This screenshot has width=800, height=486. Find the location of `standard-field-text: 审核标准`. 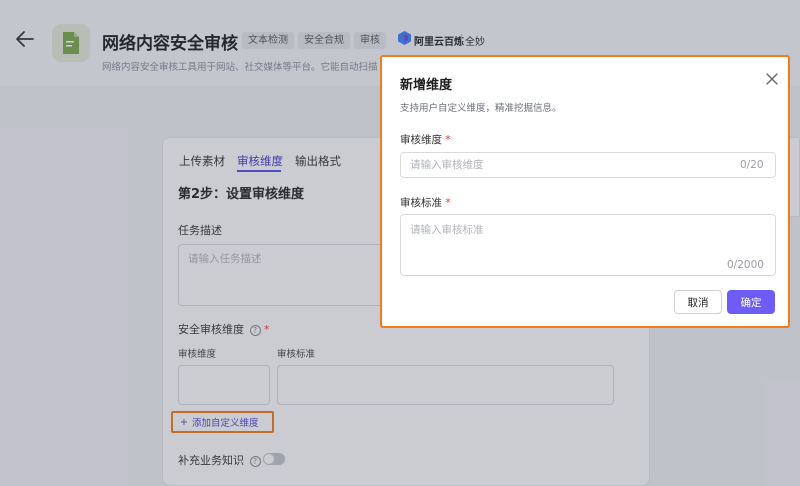

standard-field-text: 审核标准 is located at coordinates (421, 203).